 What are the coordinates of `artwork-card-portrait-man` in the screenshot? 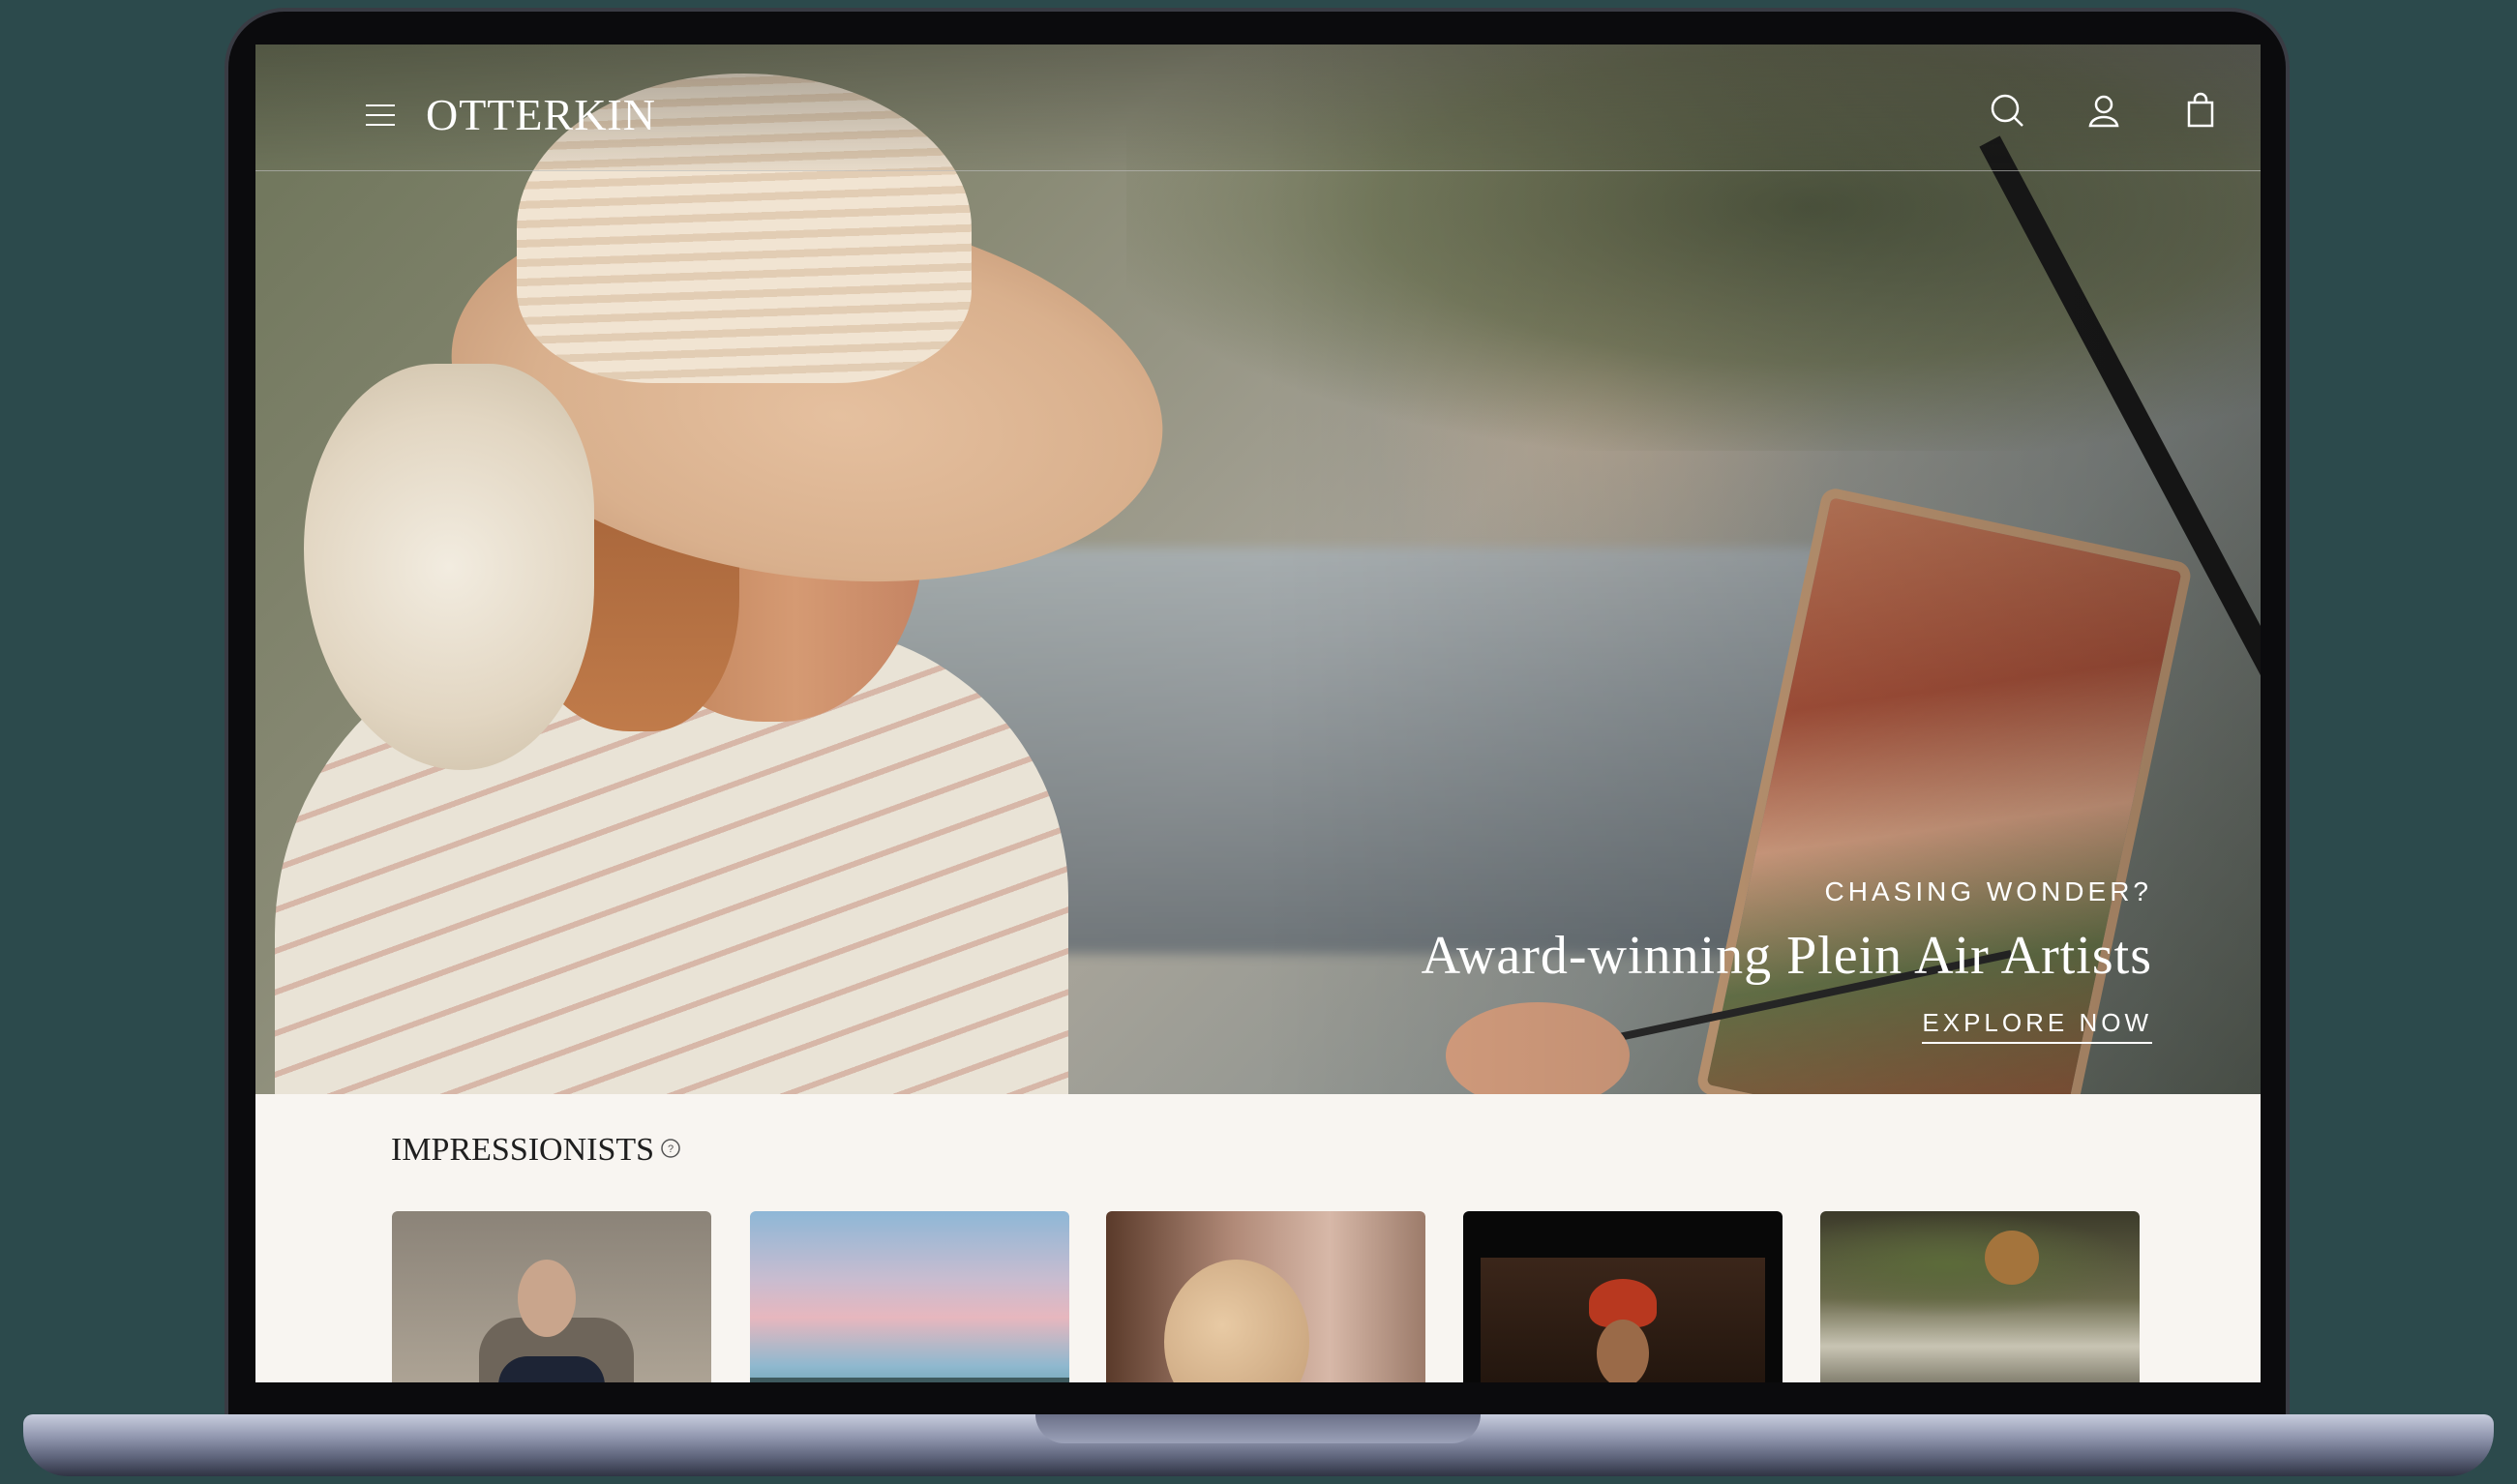 It's located at (551, 1296).